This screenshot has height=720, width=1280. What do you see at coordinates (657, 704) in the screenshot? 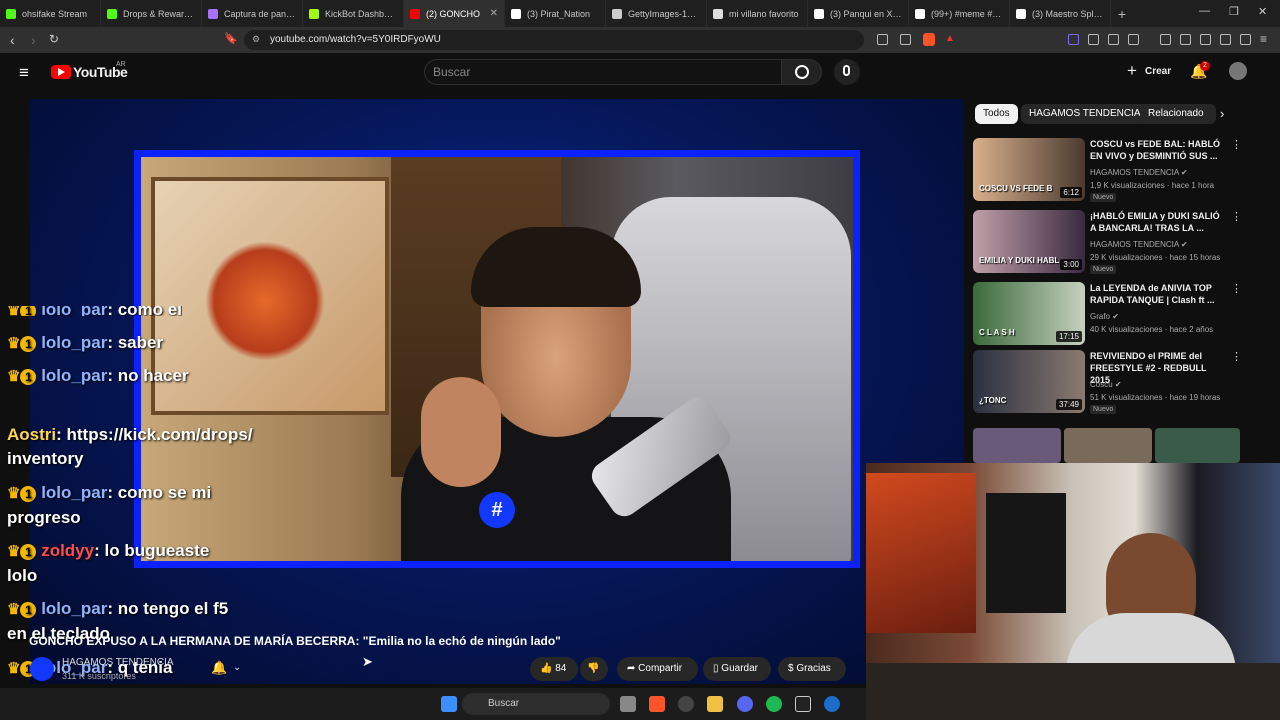
I see `brave-icon` at bounding box center [657, 704].